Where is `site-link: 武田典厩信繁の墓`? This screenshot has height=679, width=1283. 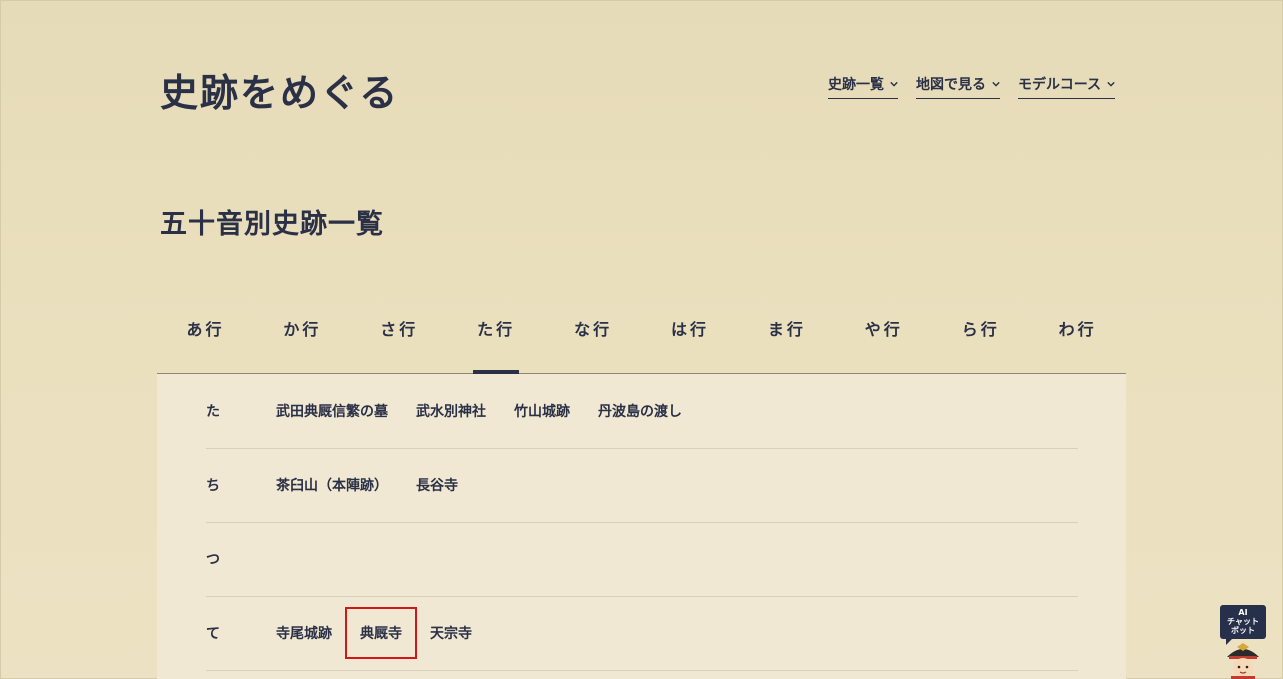
site-link: 武田典厩信繁の墓 is located at coordinates (332, 411).